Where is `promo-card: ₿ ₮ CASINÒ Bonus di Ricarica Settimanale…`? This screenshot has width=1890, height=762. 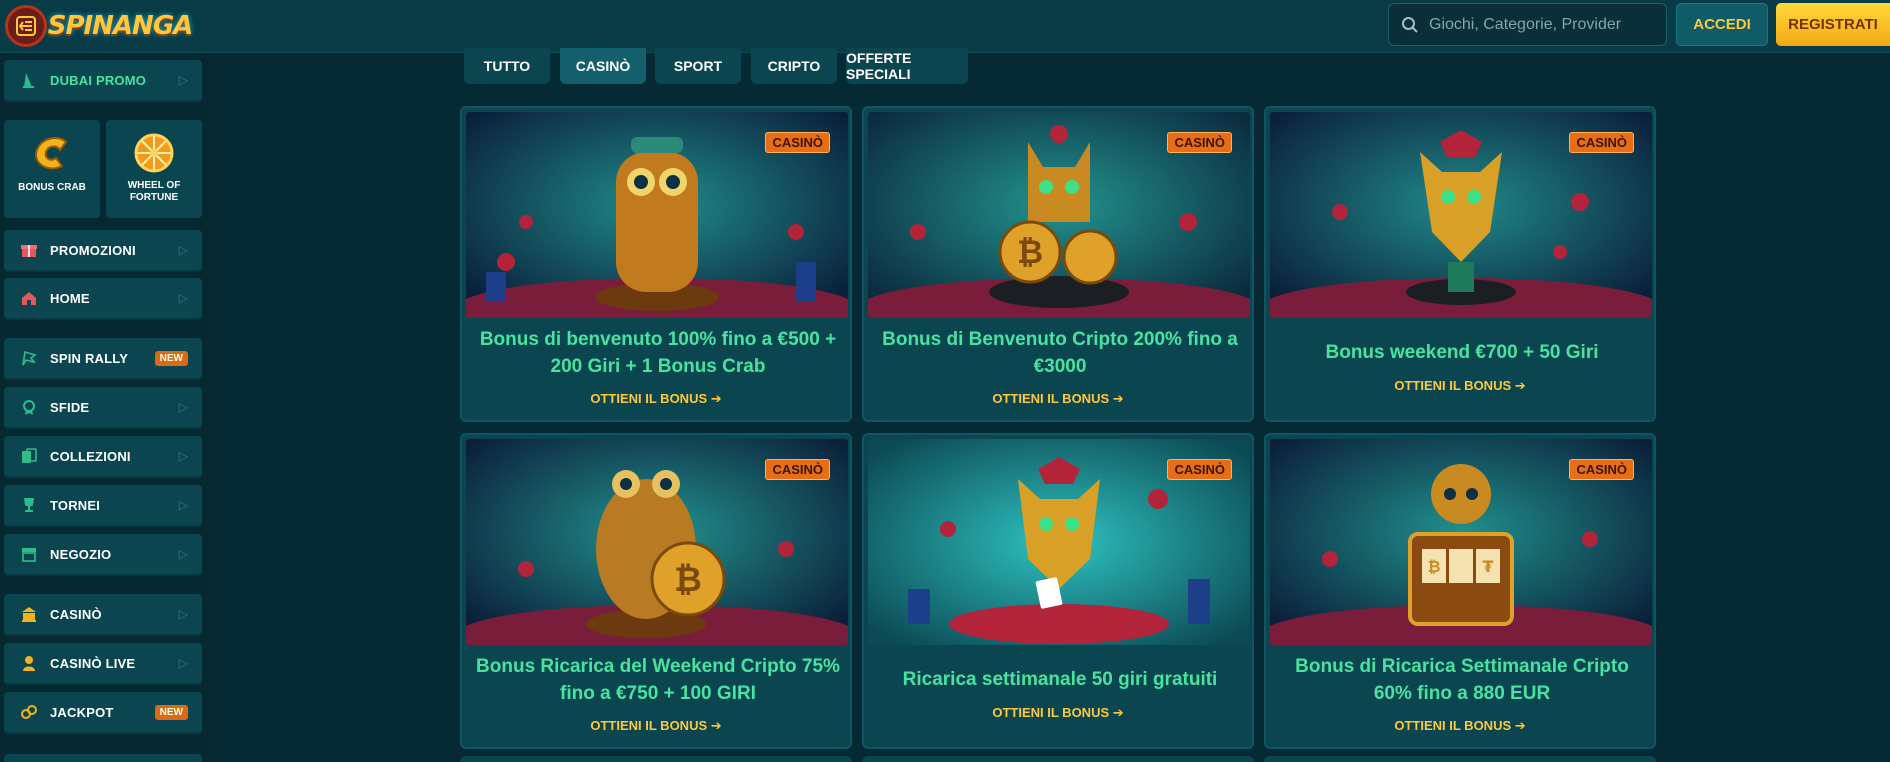 promo-card: ₿ ₮ CASINÒ Bonus di Ricarica Settimanale… is located at coordinates (1460, 591).